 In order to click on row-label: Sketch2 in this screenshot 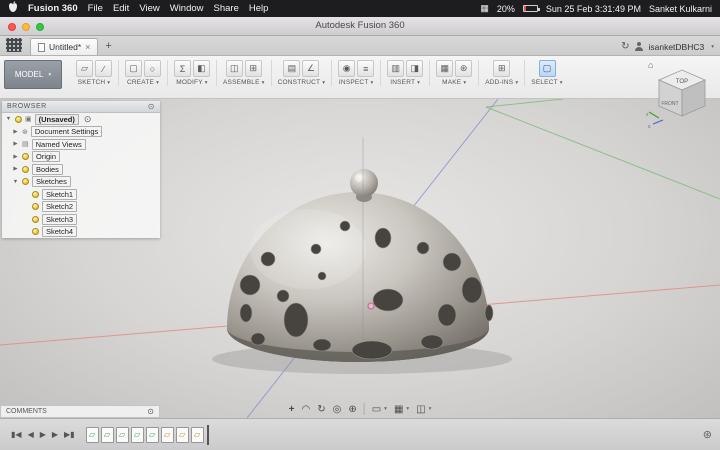, I will do `click(60, 207)`.